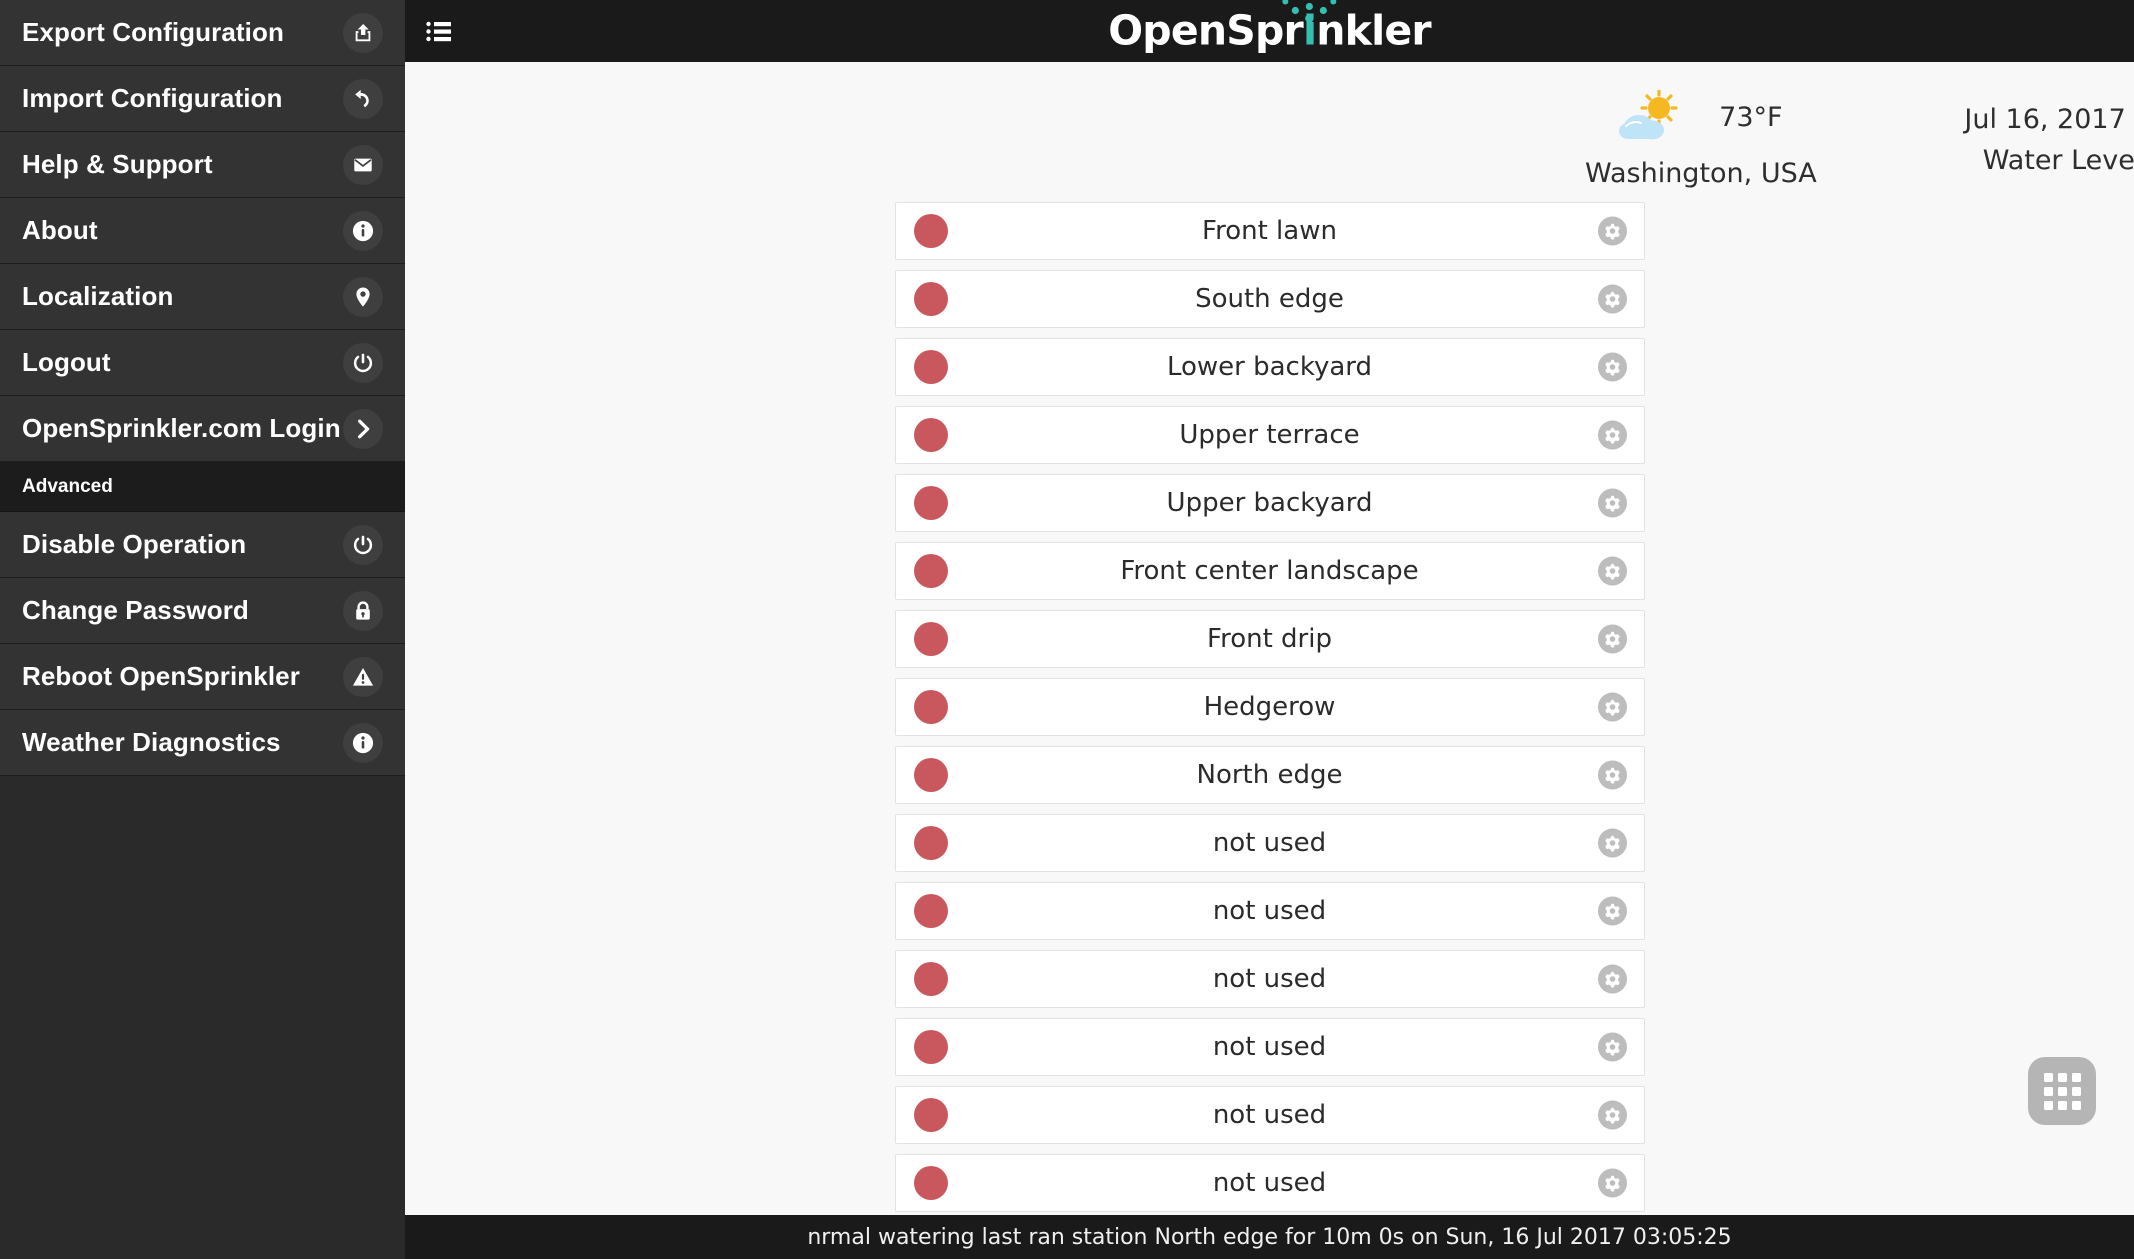 The height and width of the screenshot is (1259, 2134). I want to click on mail-icon, so click(363, 164).